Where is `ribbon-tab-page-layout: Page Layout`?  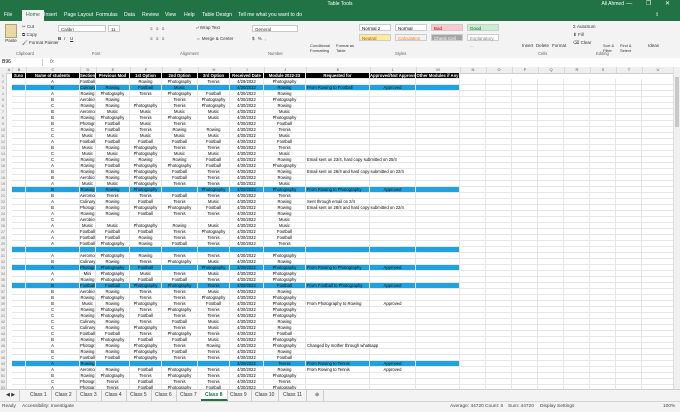 ribbon-tab-page-layout: Page Layout is located at coordinates (78, 15).